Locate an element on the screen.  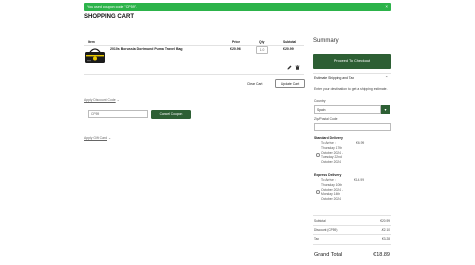
product-name-link: 2010s Borussia Dortmund Puma Travel Bag is located at coordinates (155, 49).